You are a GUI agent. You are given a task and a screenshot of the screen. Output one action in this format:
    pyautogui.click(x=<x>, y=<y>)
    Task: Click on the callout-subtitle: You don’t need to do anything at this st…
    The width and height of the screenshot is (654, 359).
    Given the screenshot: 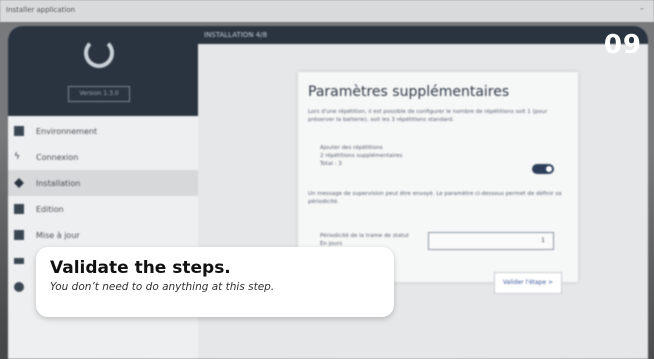 What is the action you would take?
    pyautogui.click(x=162, y=287)
    